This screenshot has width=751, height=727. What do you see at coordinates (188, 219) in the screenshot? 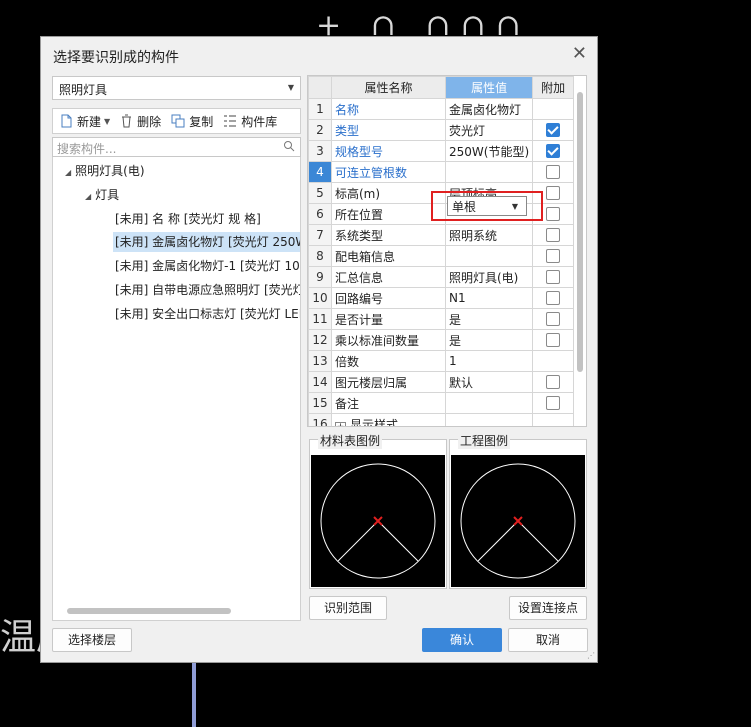
I see `tree-item: [未用] 名 称 [荧光灯 规 格]` at bounding box center [188, 219].